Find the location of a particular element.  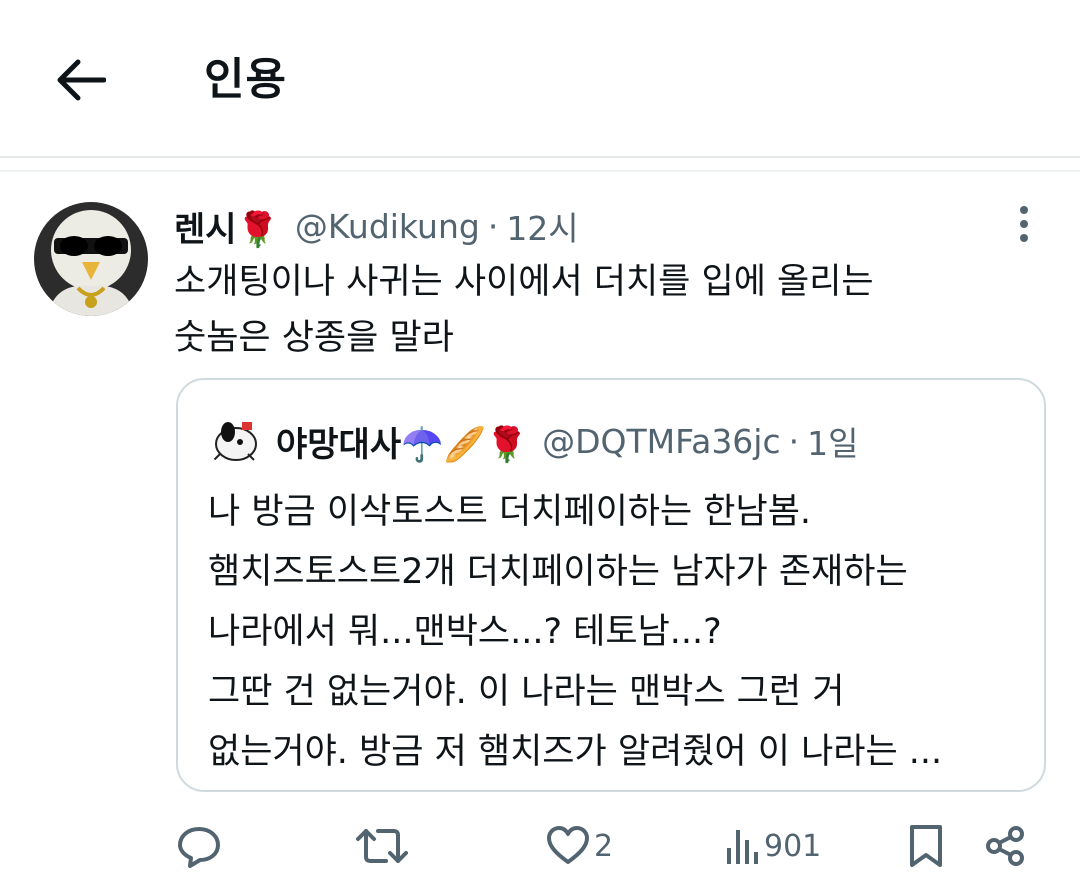

like-count: 2 is located at coordinates (604, 846).